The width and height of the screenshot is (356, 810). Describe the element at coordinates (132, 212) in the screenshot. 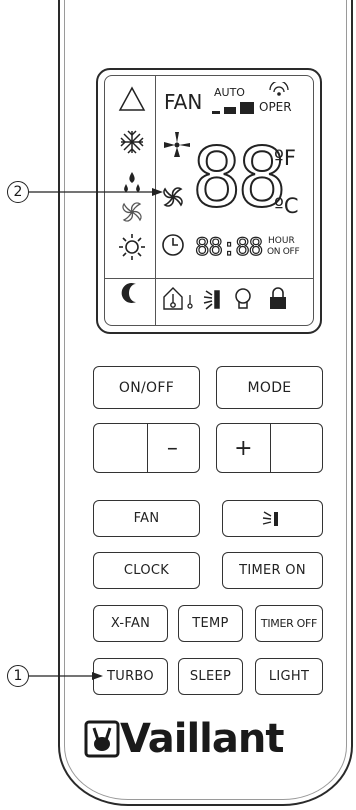

I see `fan-mode-icon` at that location.